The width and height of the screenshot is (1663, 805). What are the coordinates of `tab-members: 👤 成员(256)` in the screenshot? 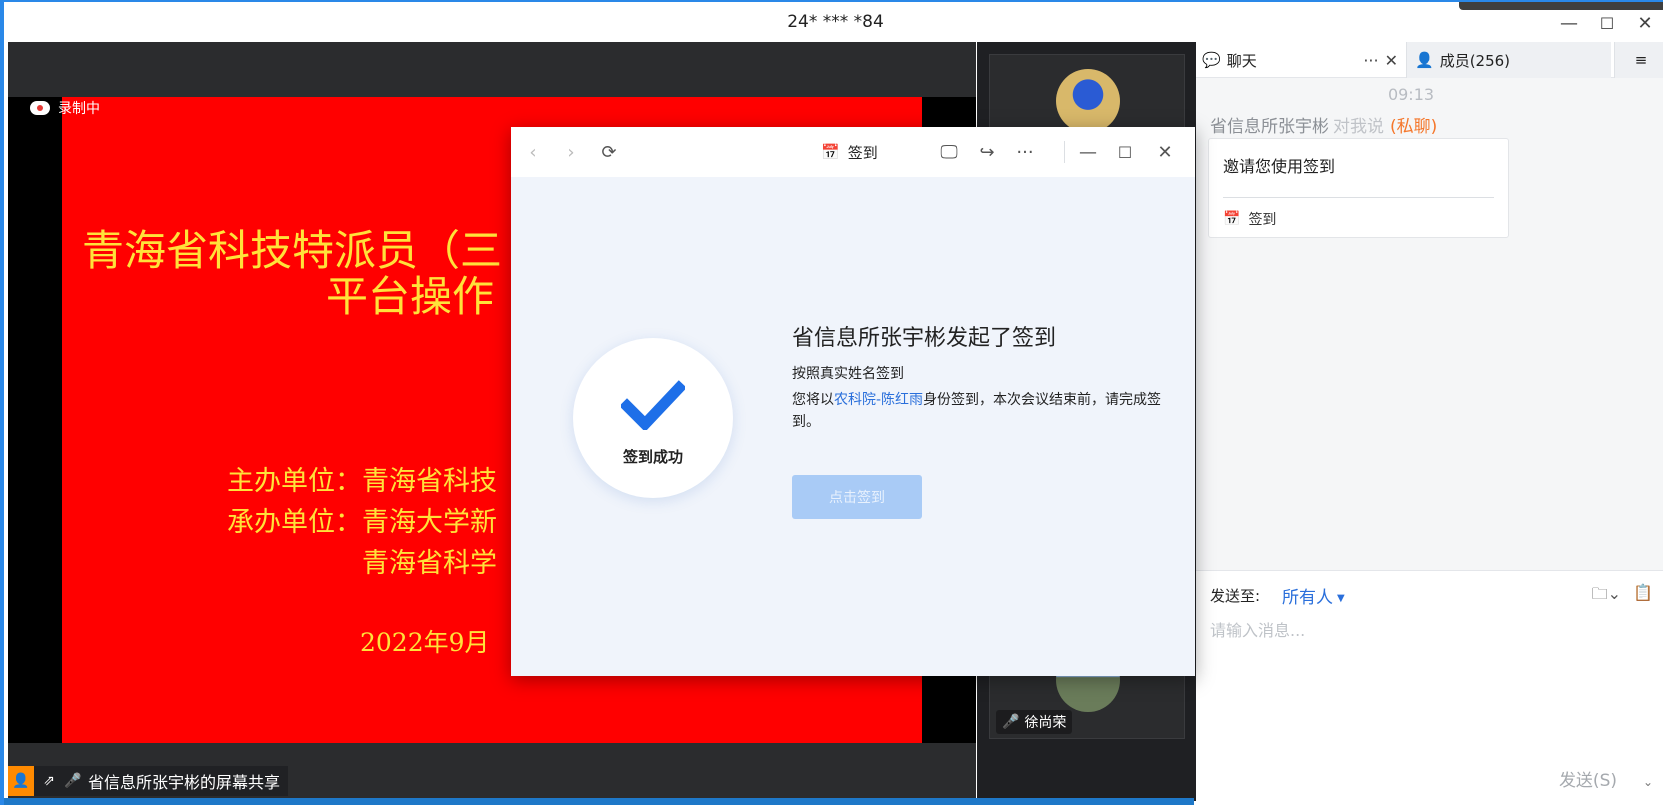 It's located at (1508, 60).